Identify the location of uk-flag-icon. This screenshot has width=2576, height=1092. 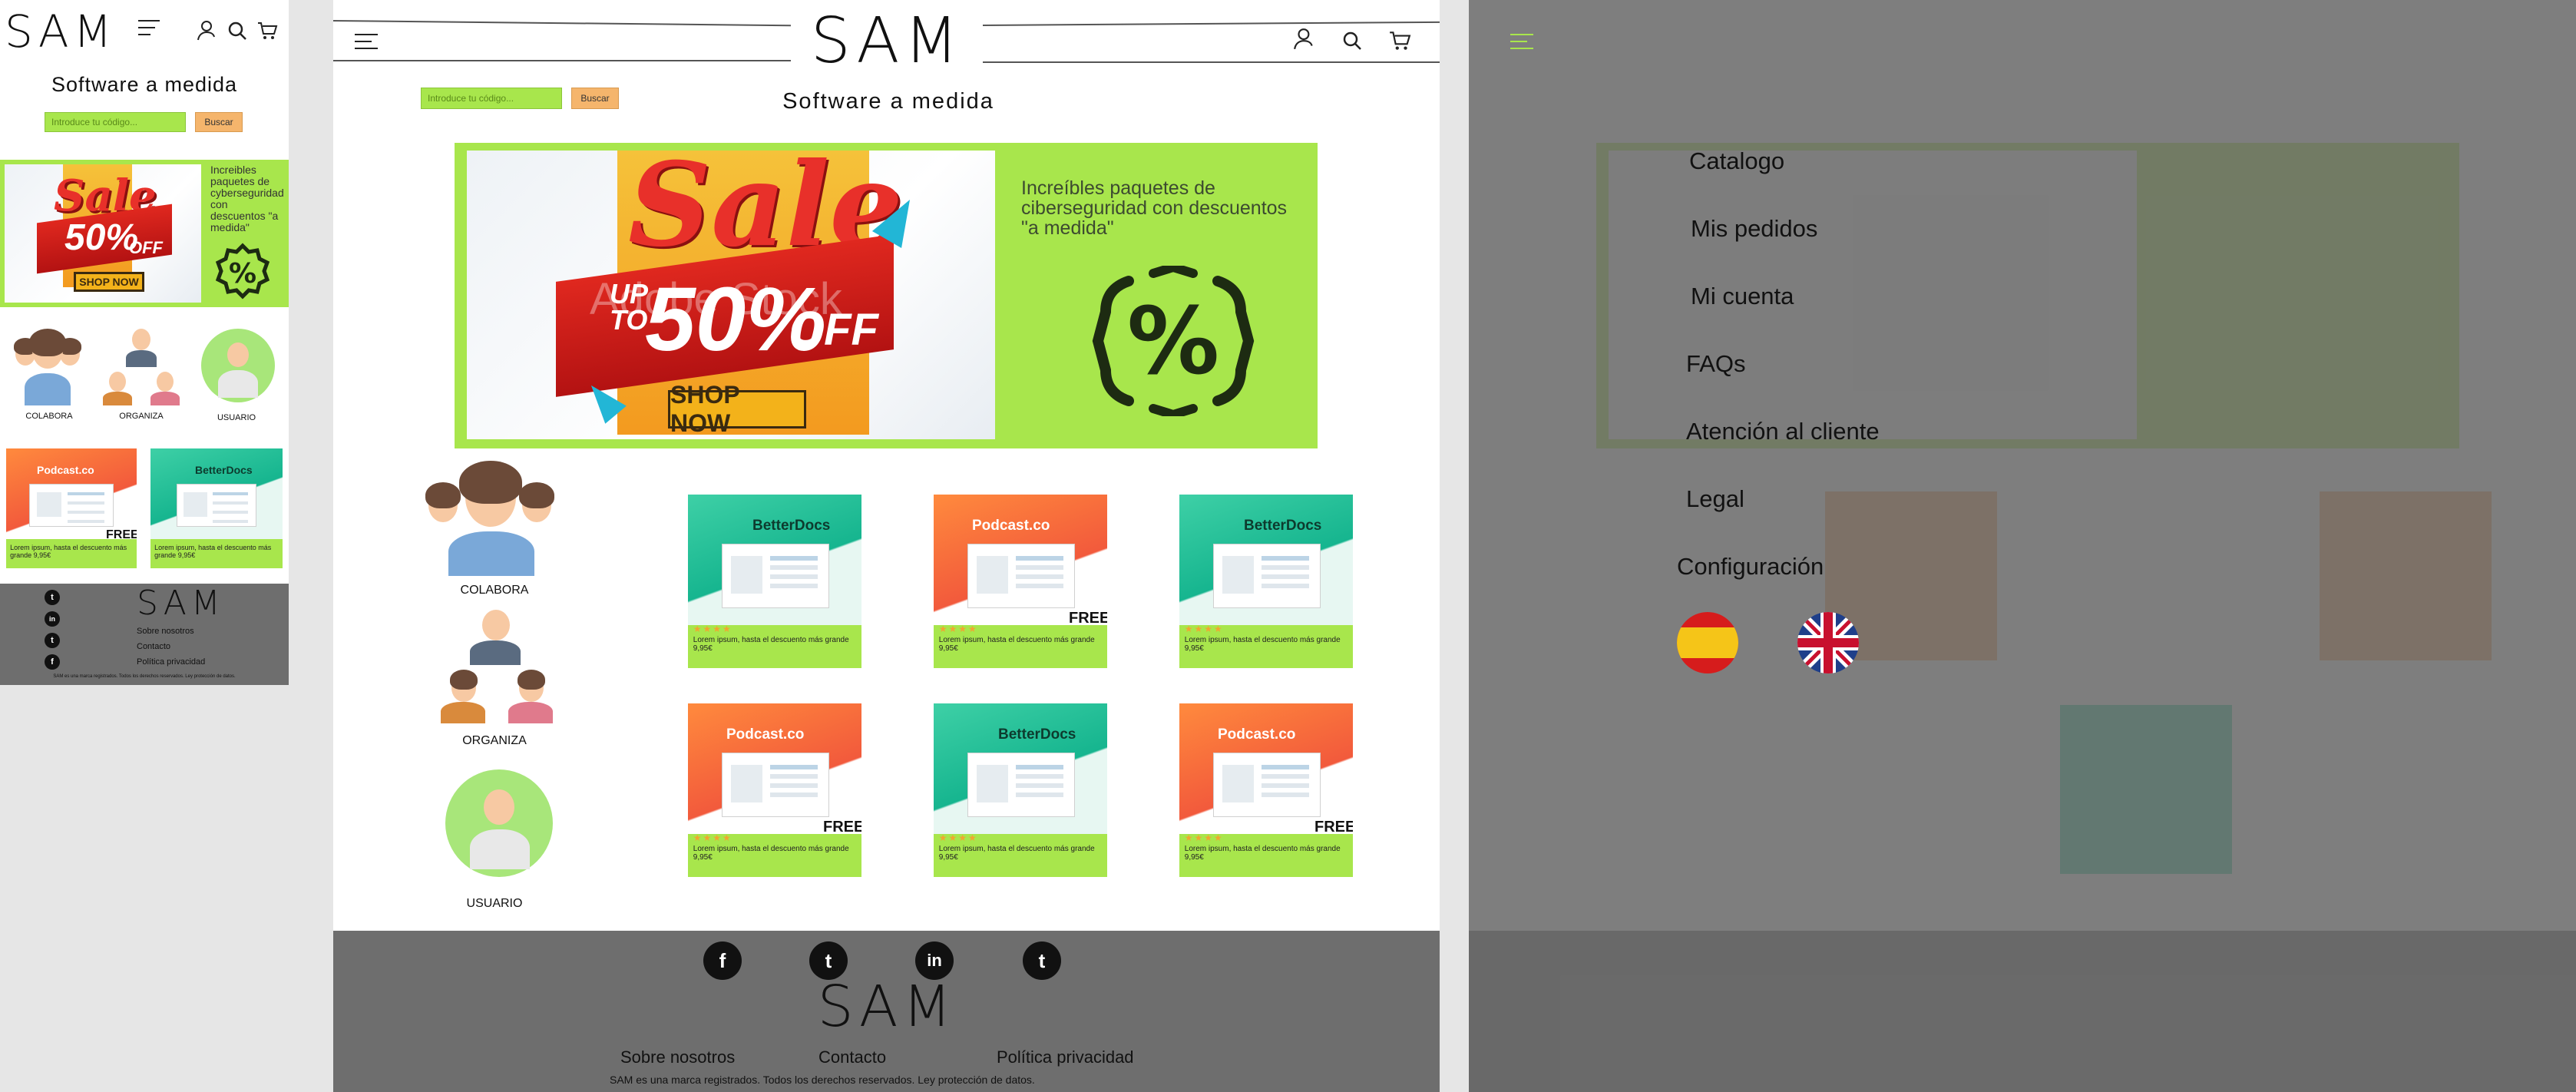
(1828, 642).